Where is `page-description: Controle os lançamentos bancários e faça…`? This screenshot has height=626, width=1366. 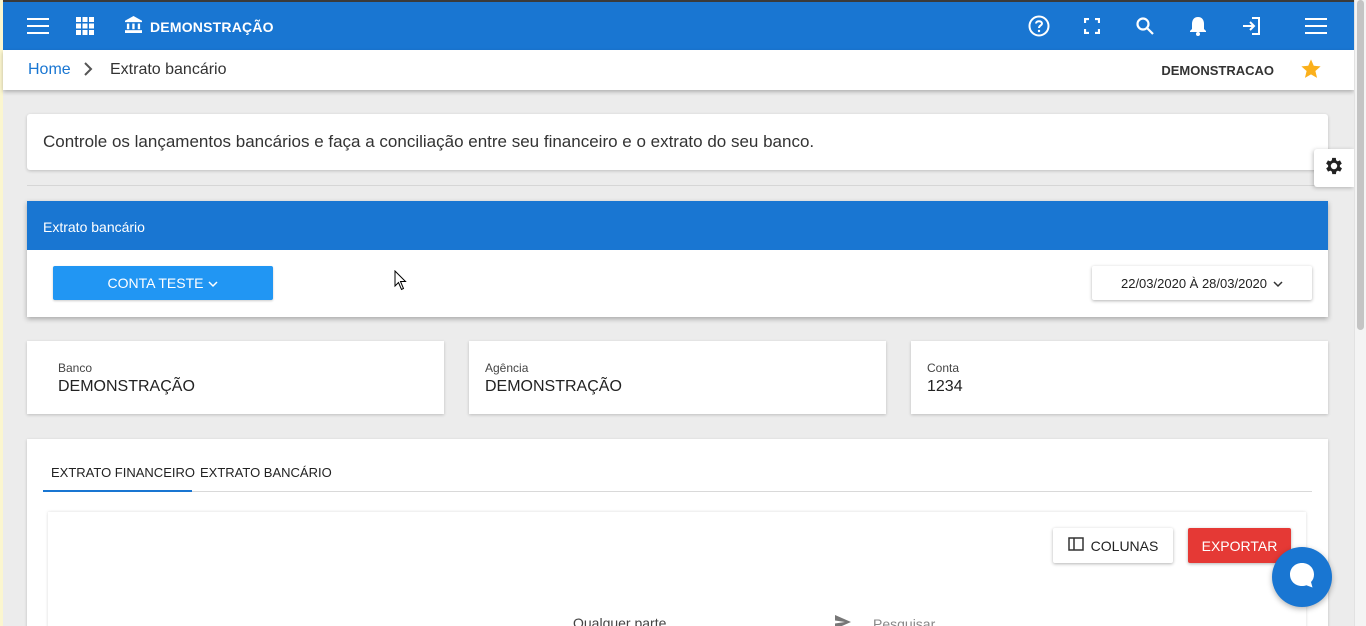 page-description: Controle os lançamentos bancários e faça… is located at coordinates (429, 141).